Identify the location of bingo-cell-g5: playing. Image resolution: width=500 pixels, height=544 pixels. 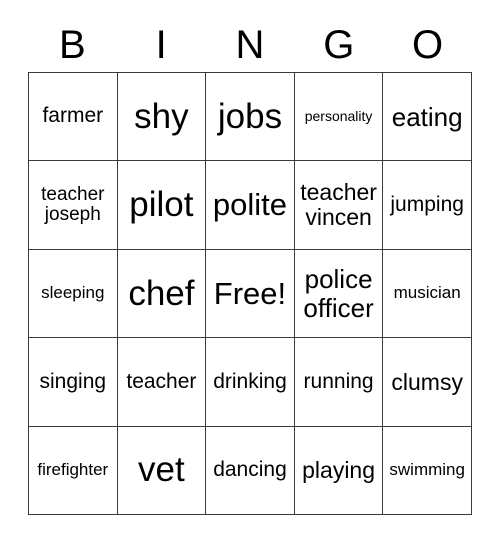
(339, 471).